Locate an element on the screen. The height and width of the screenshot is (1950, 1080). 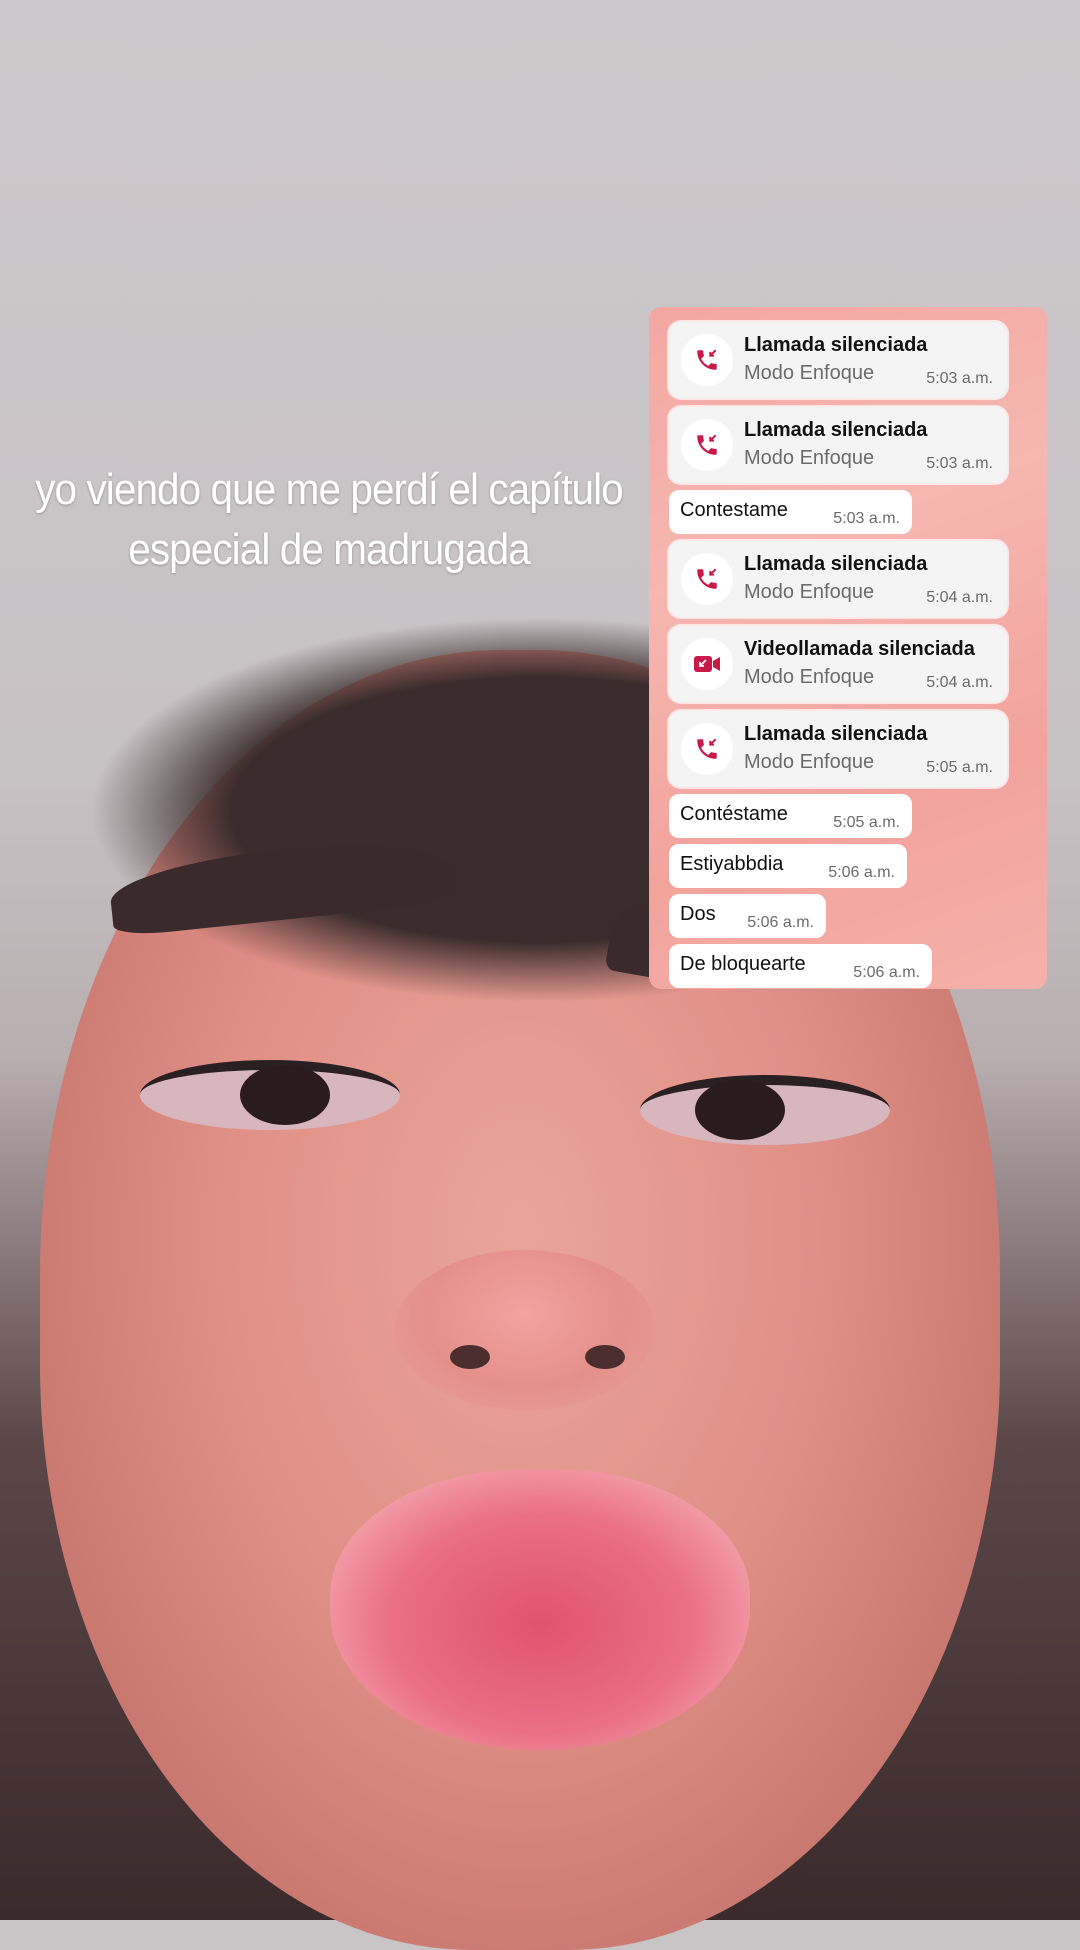
lips is located at coordinates (540, 1610).